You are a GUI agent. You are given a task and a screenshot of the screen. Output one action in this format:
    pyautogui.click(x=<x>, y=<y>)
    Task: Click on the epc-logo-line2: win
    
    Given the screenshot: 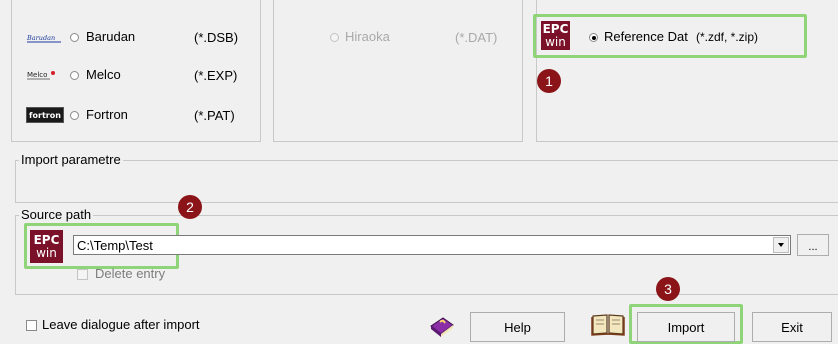 What is the action you would take?
    pyautogui.click(x=555, y=41)
    